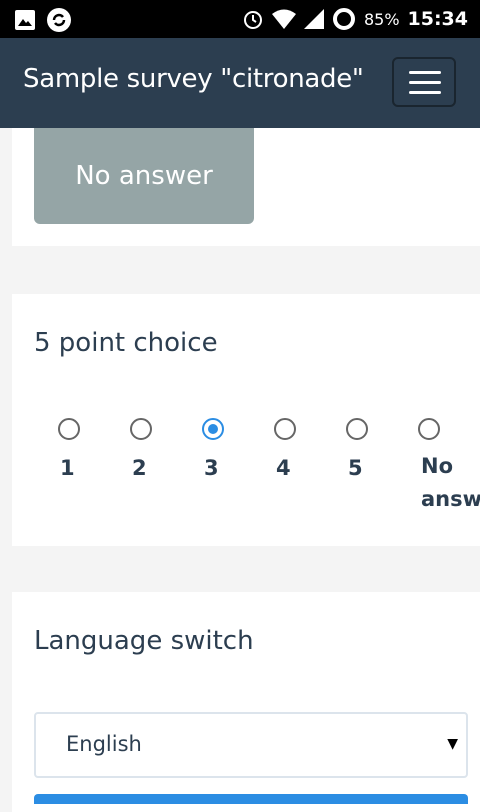  Describe the element at coordinates (144, 176) in the screenshot. I see `no-answer-button: No answer` at that location.